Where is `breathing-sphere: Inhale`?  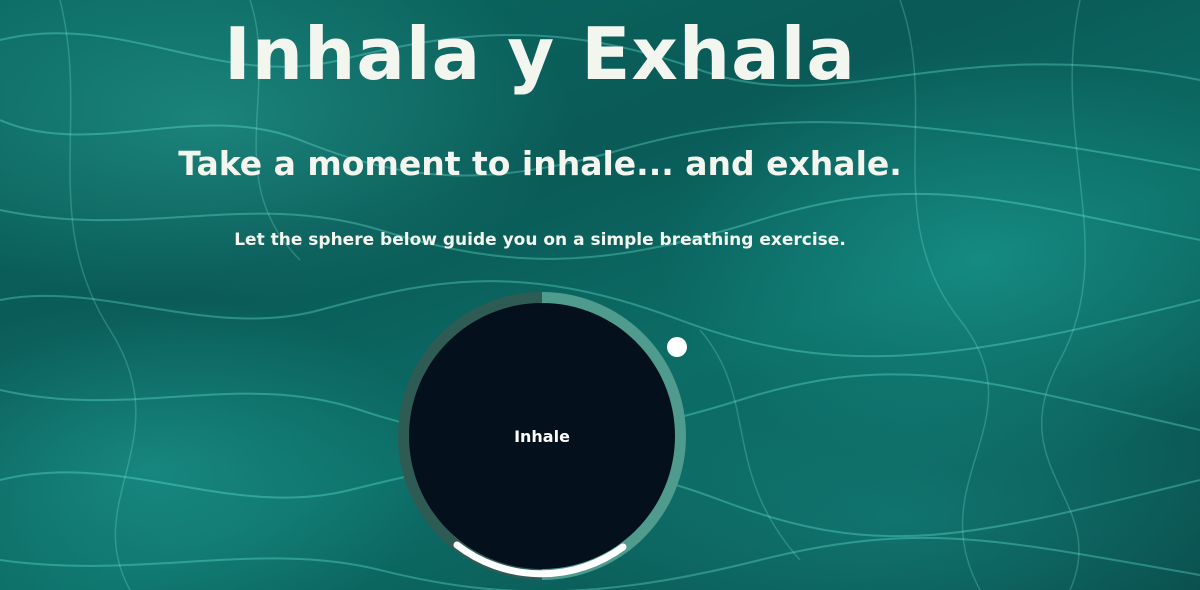
breathing-sphere: Inhale is located at coordinates (542, 436).